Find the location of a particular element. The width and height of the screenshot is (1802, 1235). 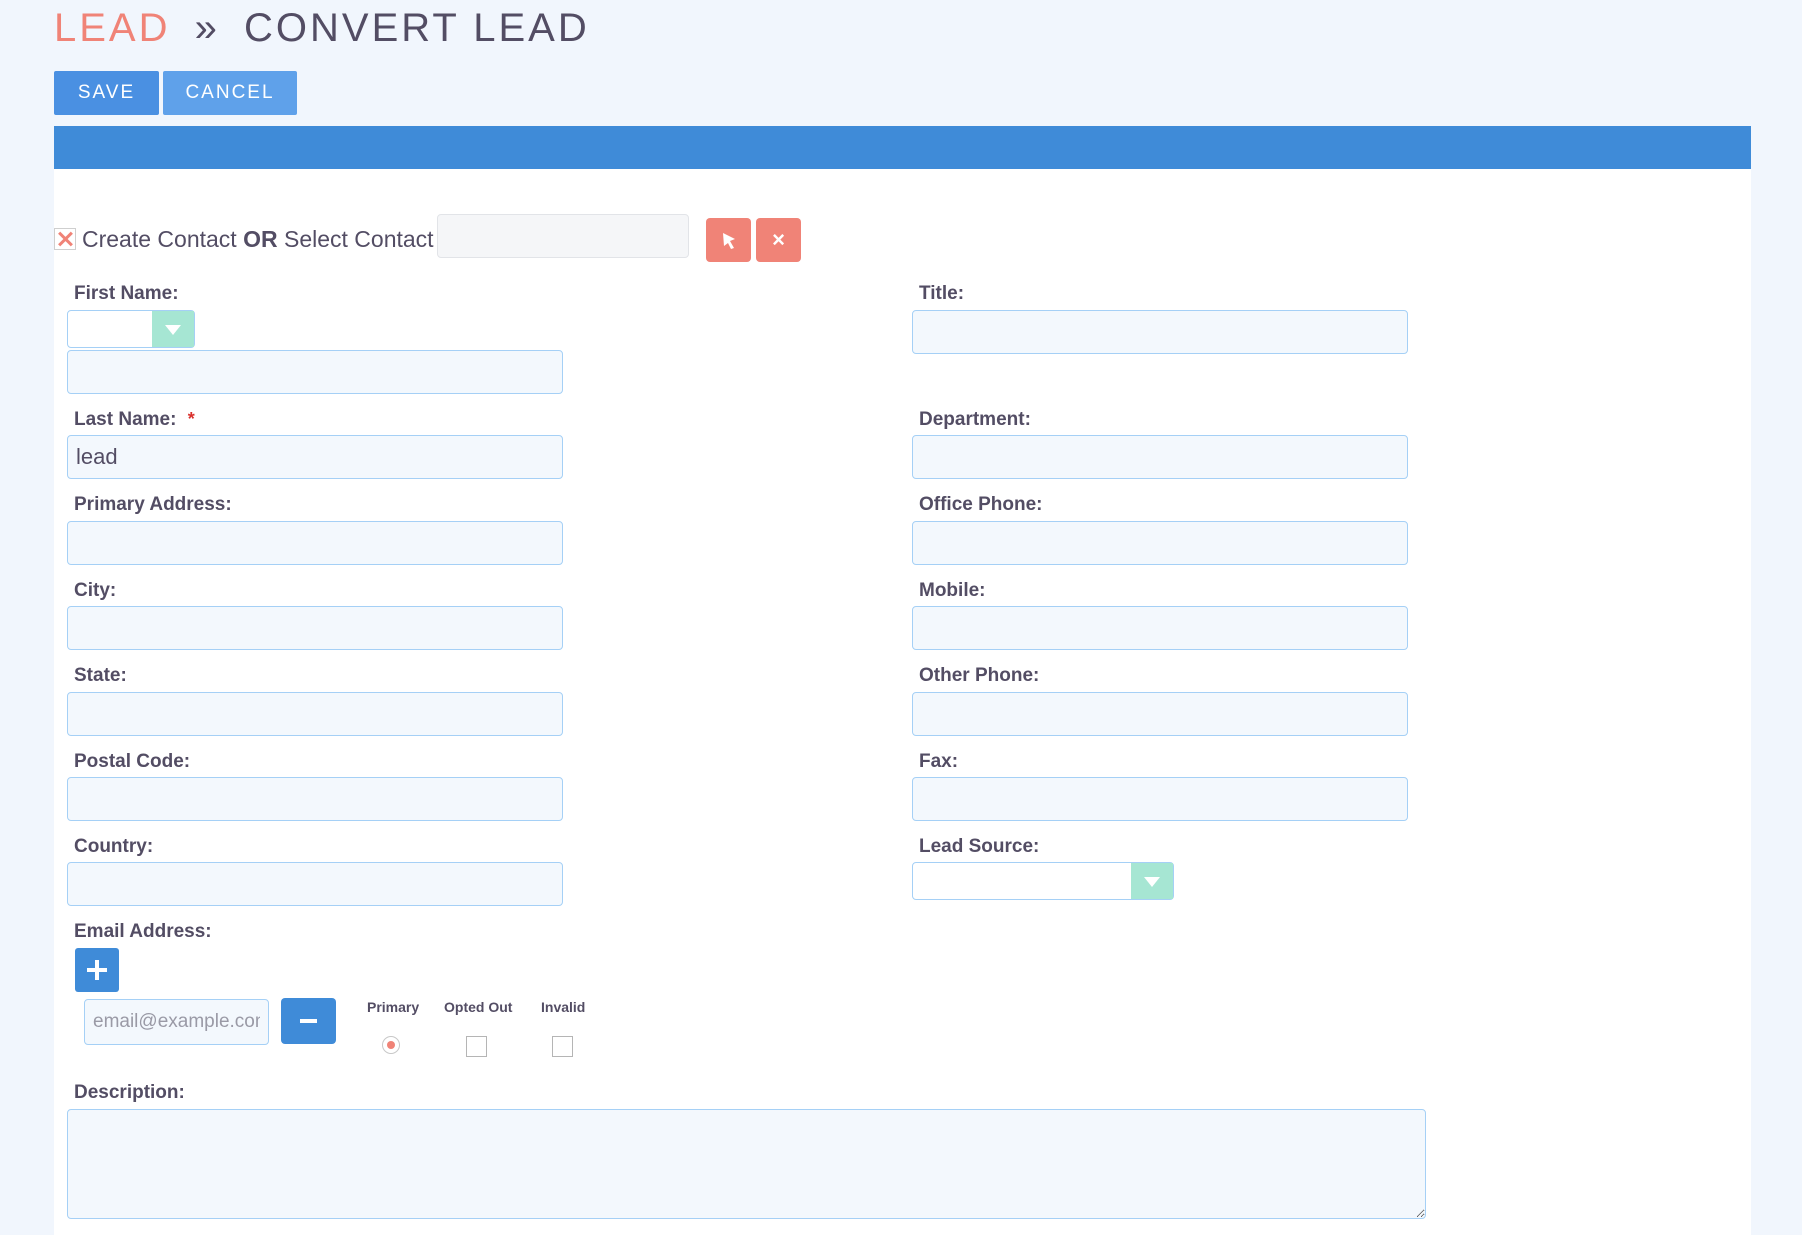

title-label: Title: is located at coordinates (942, 293).